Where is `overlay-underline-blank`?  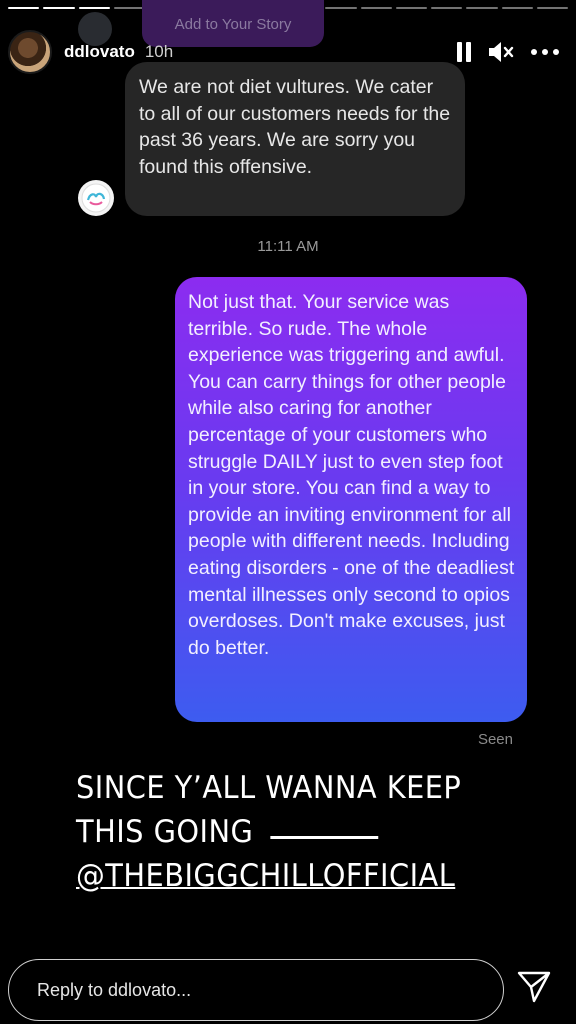
overlay-underline-blank is located at coordinates (324, 837).